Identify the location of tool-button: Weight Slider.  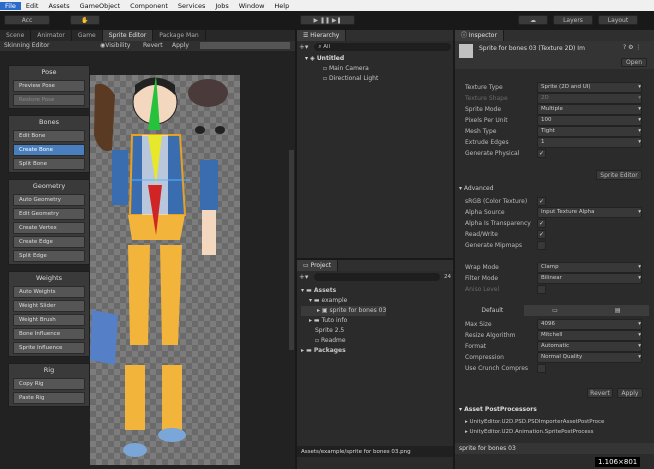
(49, 306).